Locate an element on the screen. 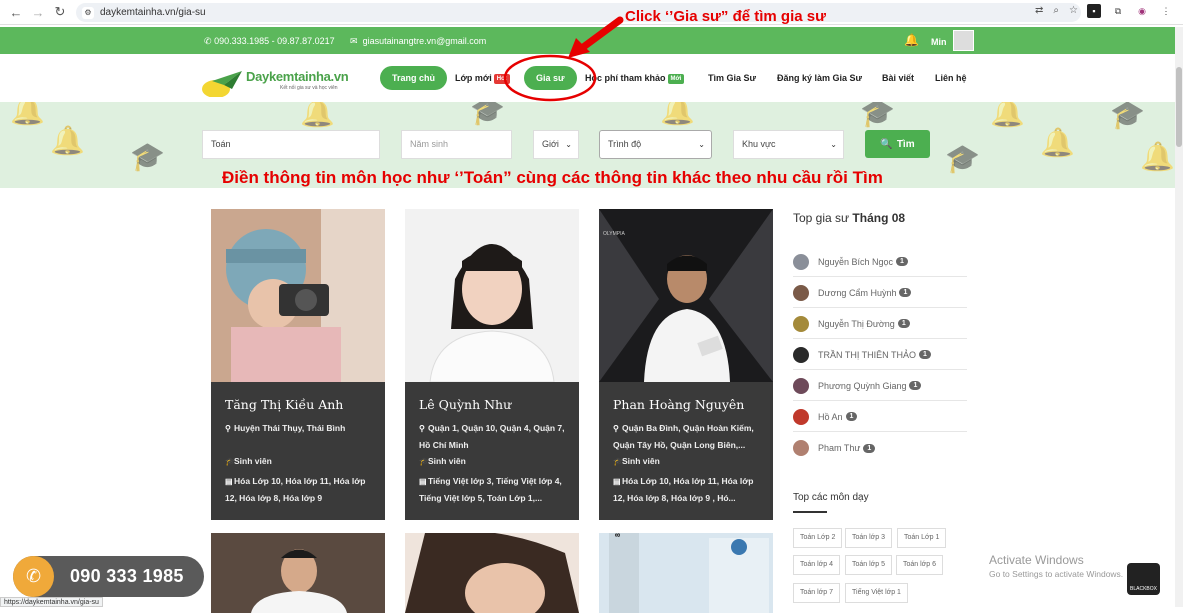 This screenshot has height=613, width=1183. subject-tag: Toán lớp 3 is located at coordinates (869, 538).